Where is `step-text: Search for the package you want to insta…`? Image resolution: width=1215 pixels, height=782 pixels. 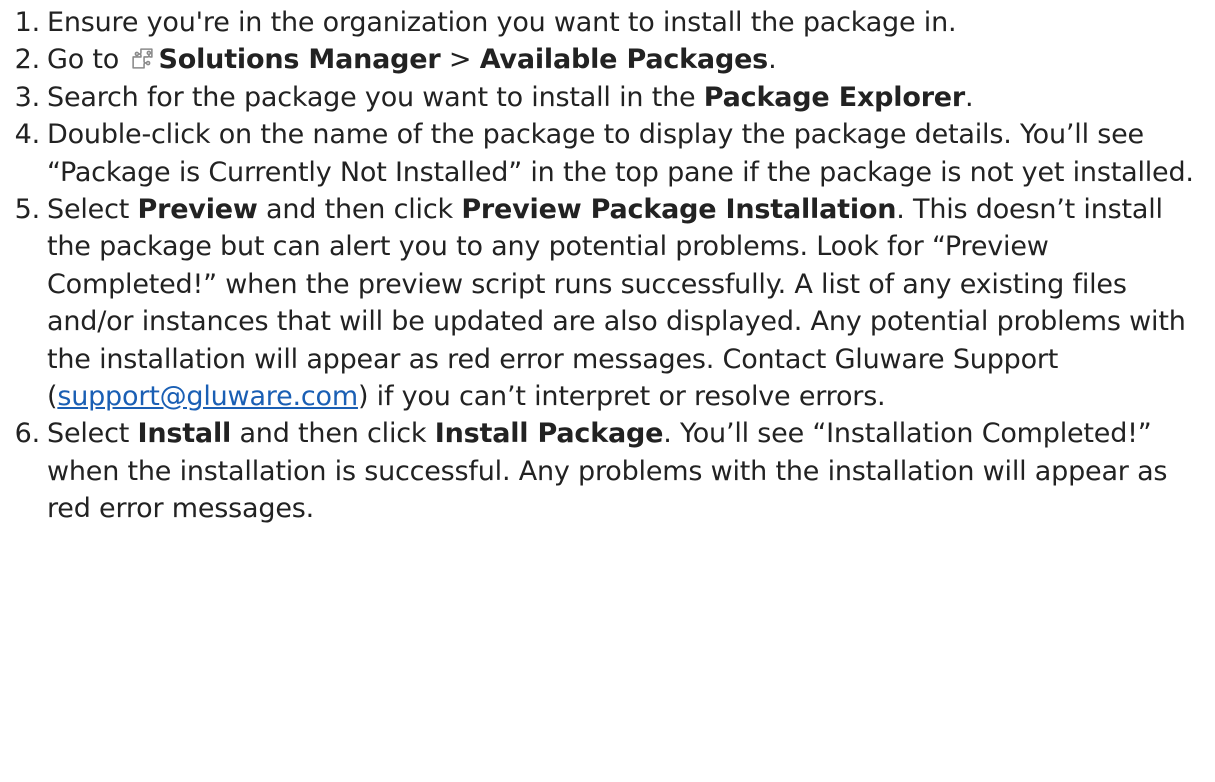 step-text: Search for the package you want to insta… is located at coordinates (631, 97).